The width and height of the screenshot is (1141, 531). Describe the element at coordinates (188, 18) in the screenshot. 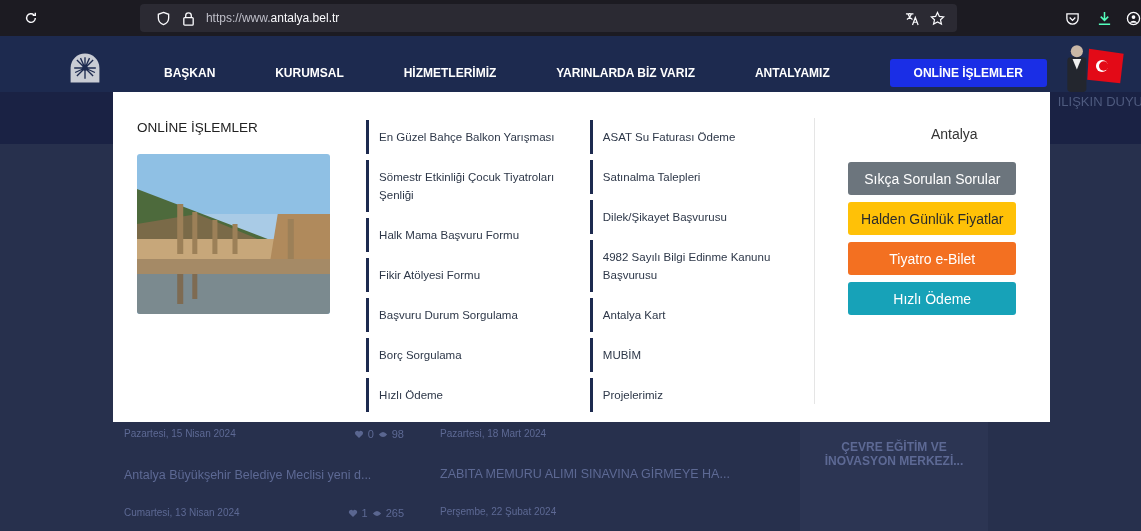

I see `lock-icon` at that location.